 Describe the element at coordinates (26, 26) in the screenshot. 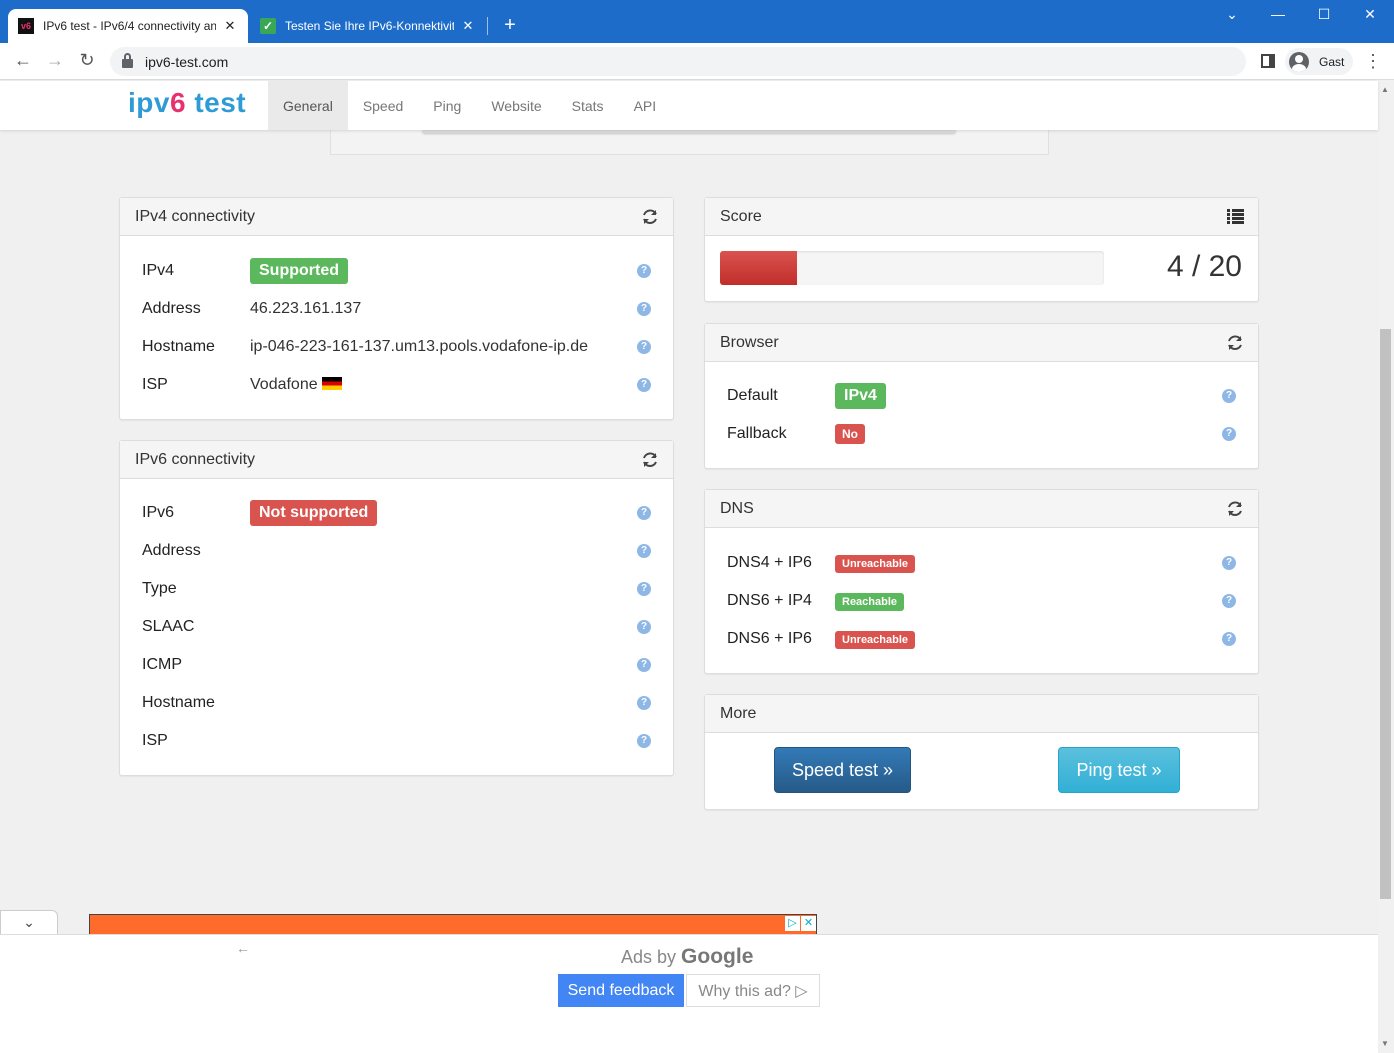

I see `ipv6-favicon-icon: v6` at that location.